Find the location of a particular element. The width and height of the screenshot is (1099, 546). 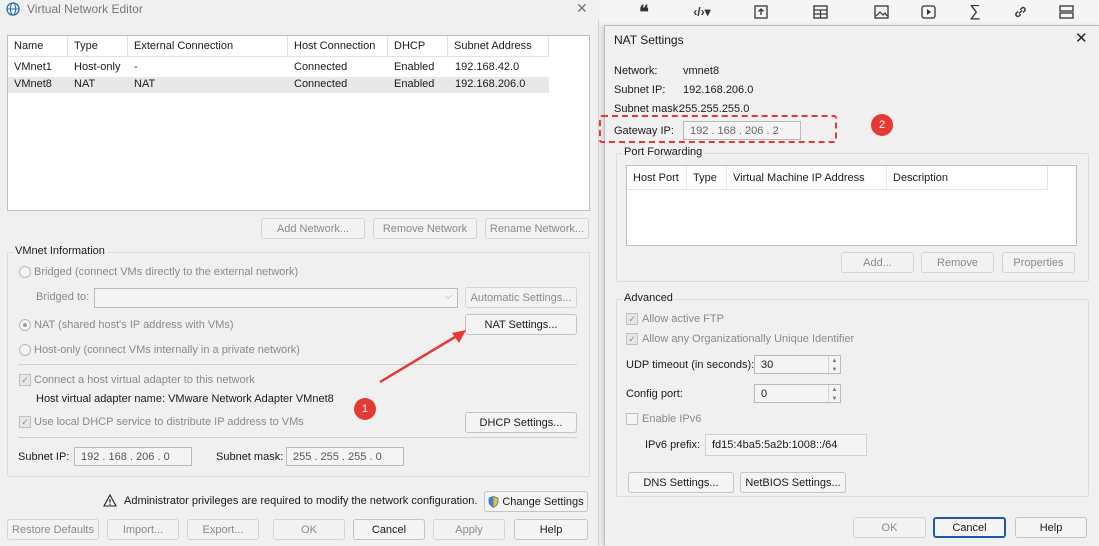

restore-defaults-button: Restore Defaults is located at coordinates (53, 529).